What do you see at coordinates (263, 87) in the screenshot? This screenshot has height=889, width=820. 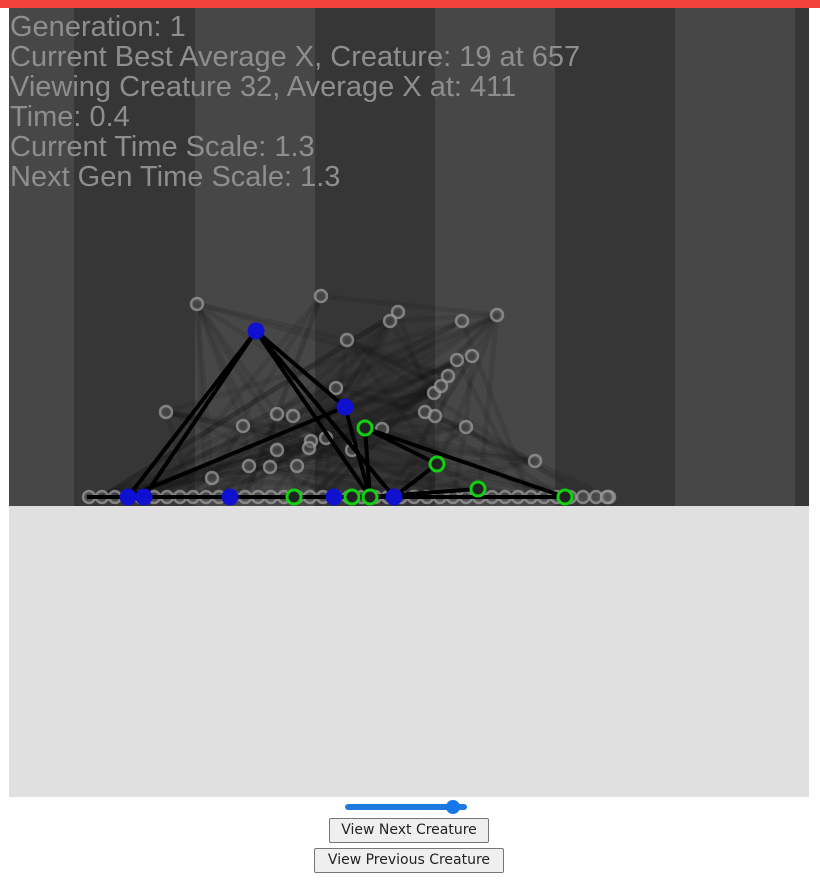 I see `viewing-creature-text: Viewing Creature 32, Average X at: 411` at bounding box center [263, 87].